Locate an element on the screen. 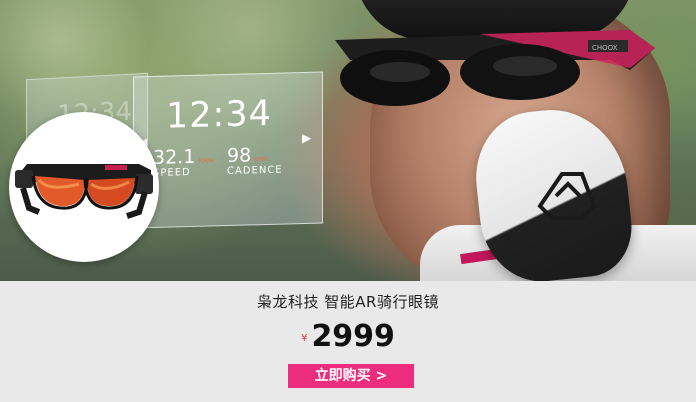 Image resolution: width=696 pixels, height=402 pixels. hud-time: 12:34 is located at coordinates (219, 115).